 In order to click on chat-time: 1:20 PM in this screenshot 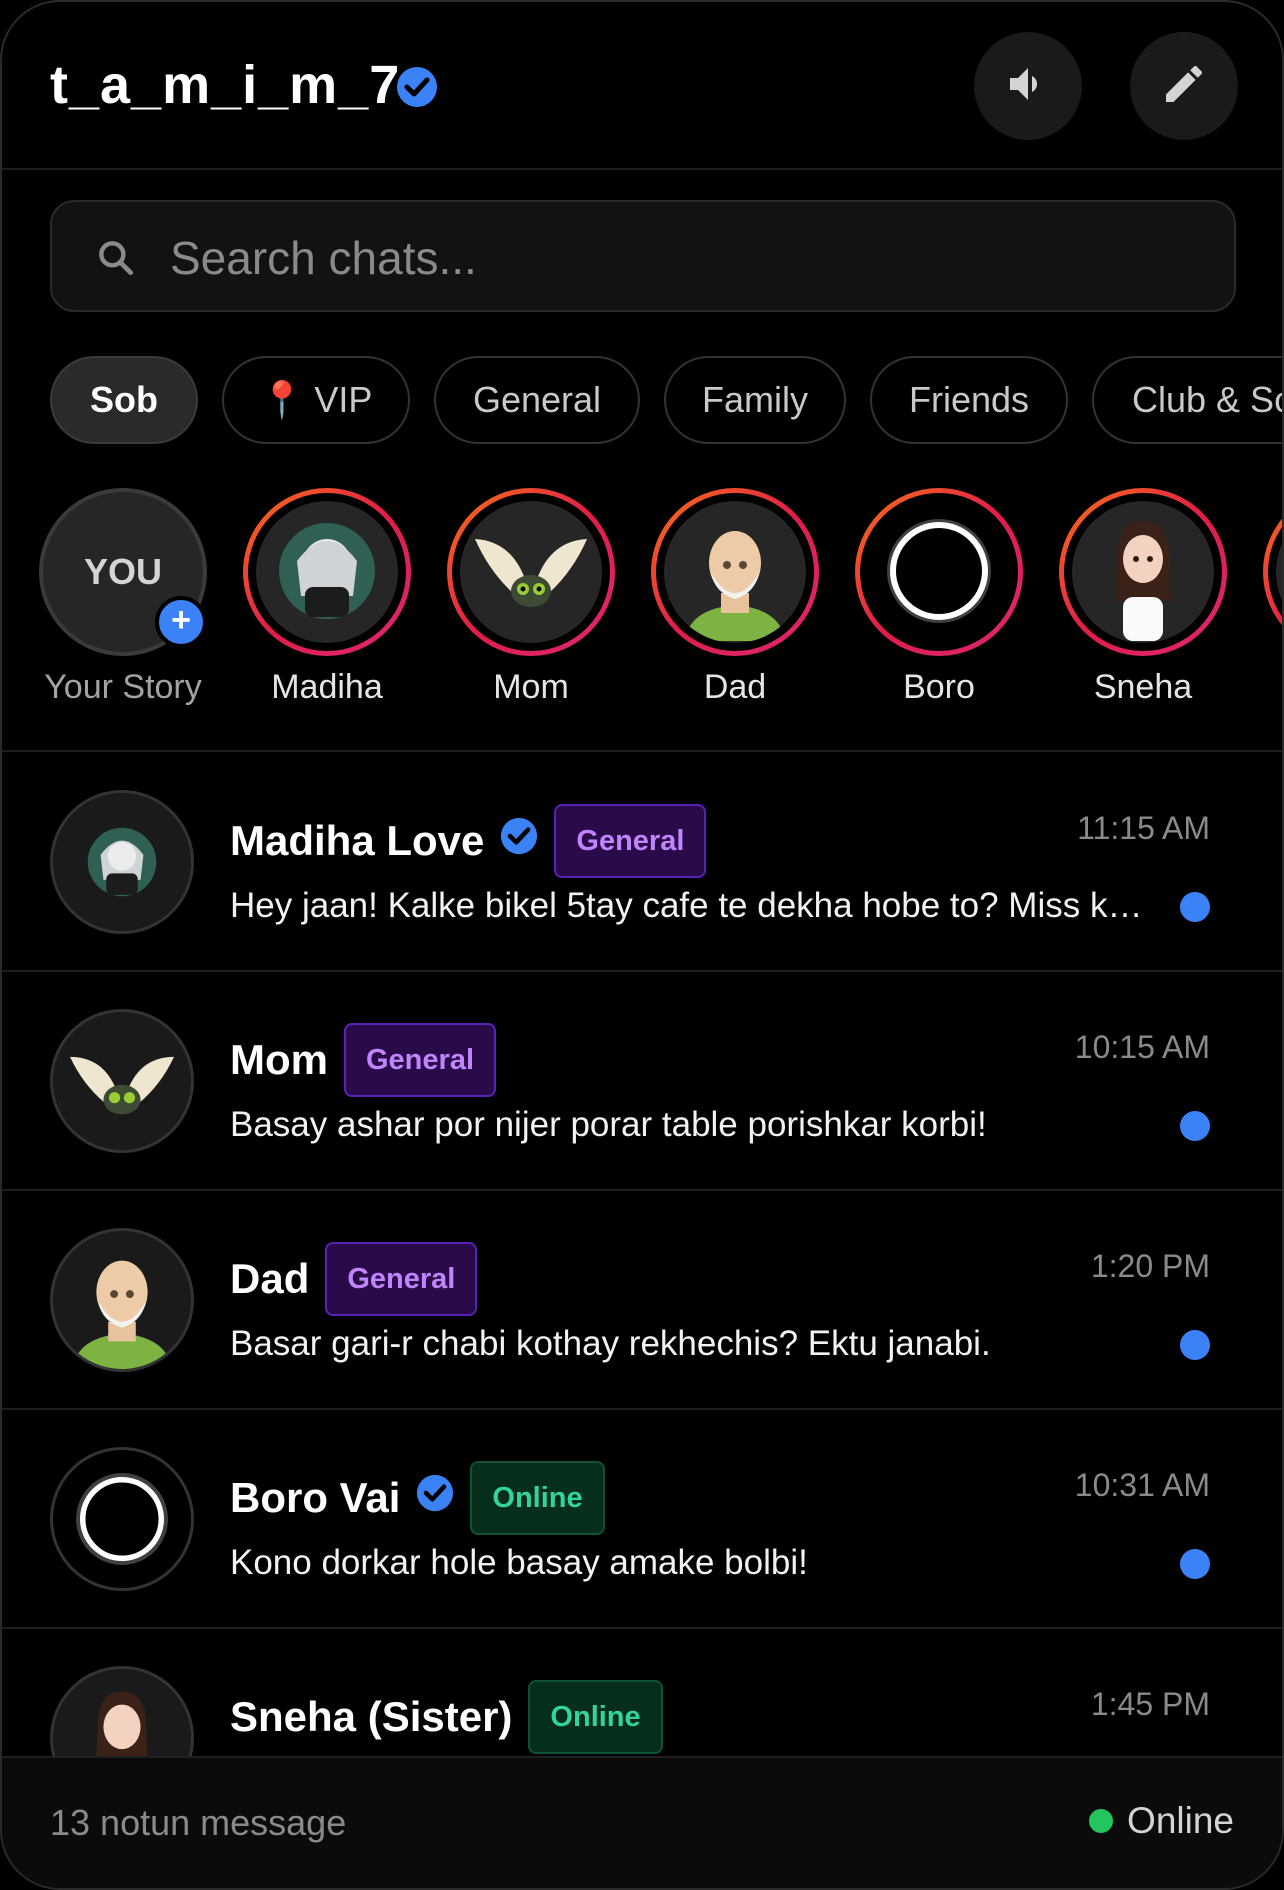, I will do `click(1150, 1266)`.